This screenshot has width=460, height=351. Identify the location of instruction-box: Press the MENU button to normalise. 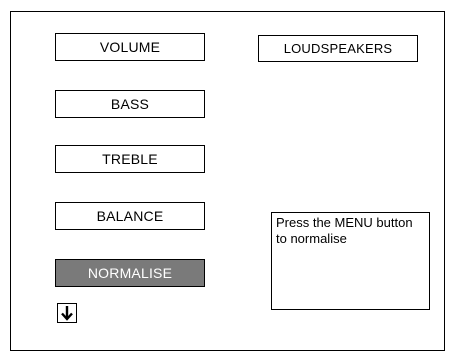
(350, 261).